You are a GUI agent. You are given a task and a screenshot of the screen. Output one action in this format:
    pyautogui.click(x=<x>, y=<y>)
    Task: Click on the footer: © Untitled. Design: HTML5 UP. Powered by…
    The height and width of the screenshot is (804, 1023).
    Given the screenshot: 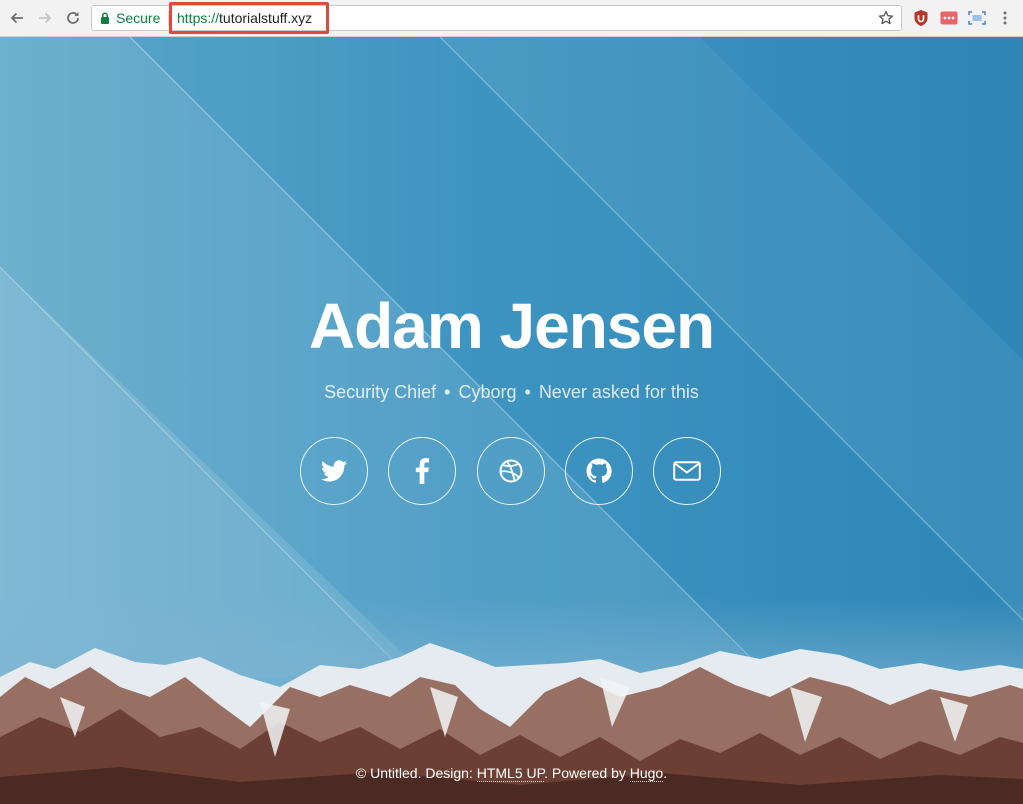 What is the action you would take?
    pyautogui.click(x=511, y=773)
    